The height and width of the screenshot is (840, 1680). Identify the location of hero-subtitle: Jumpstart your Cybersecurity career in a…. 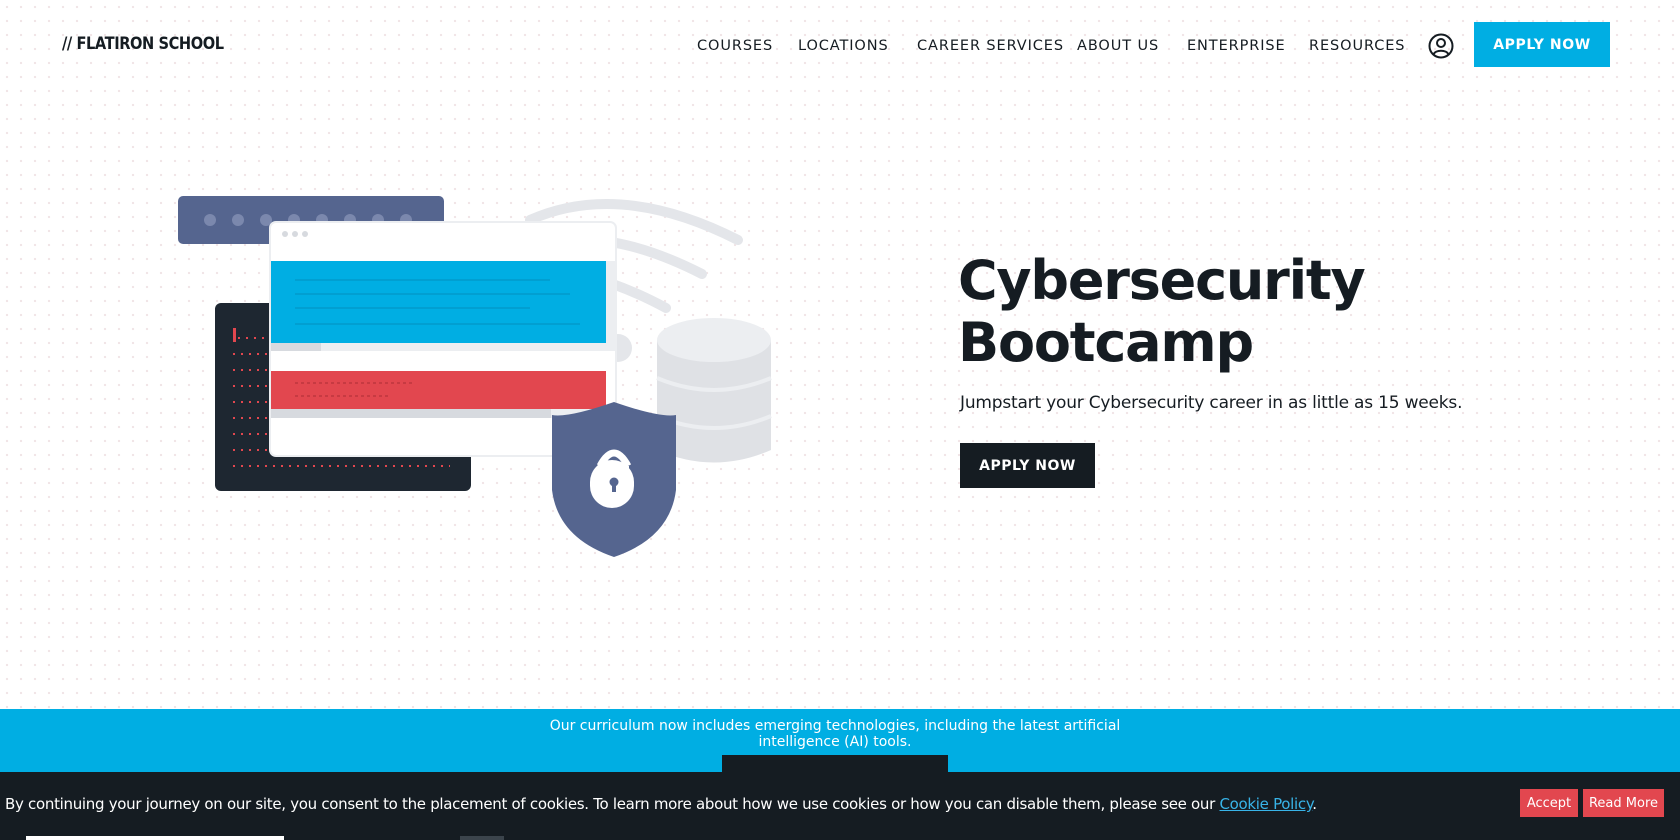
(1211, 403).